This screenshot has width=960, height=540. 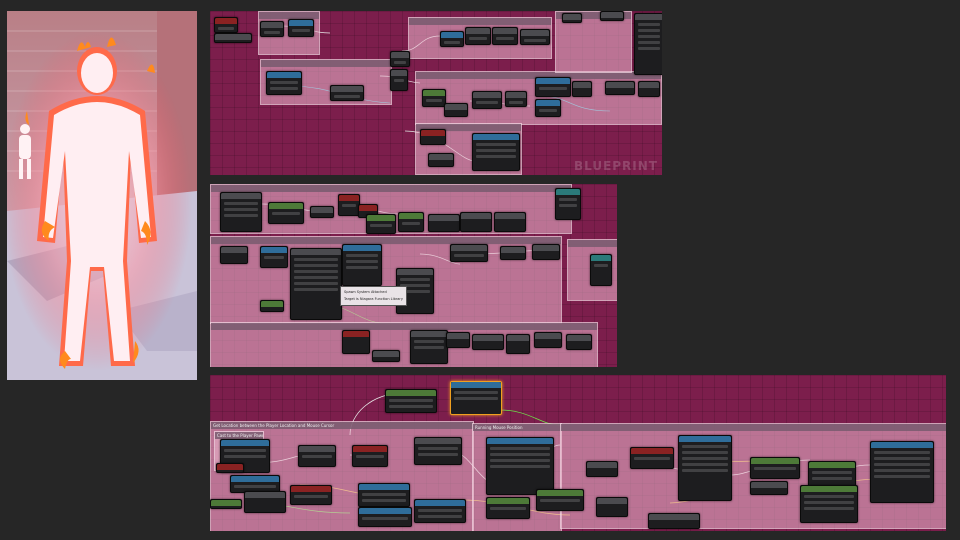 What do you see at coordinates (615, 166) in the screenshot?
I see `blueprint-watermark: BLUEPRINT` at bounding box center [615, 166].